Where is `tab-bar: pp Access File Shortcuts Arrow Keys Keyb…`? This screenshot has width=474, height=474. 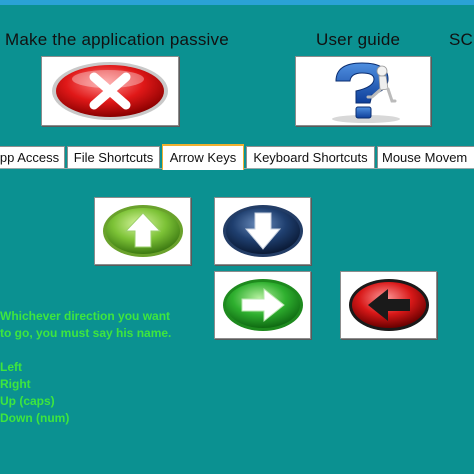
tab-bar: pp Access File Shortcuts Arrow Keys Keyb… is located at coordinates (237, 157).